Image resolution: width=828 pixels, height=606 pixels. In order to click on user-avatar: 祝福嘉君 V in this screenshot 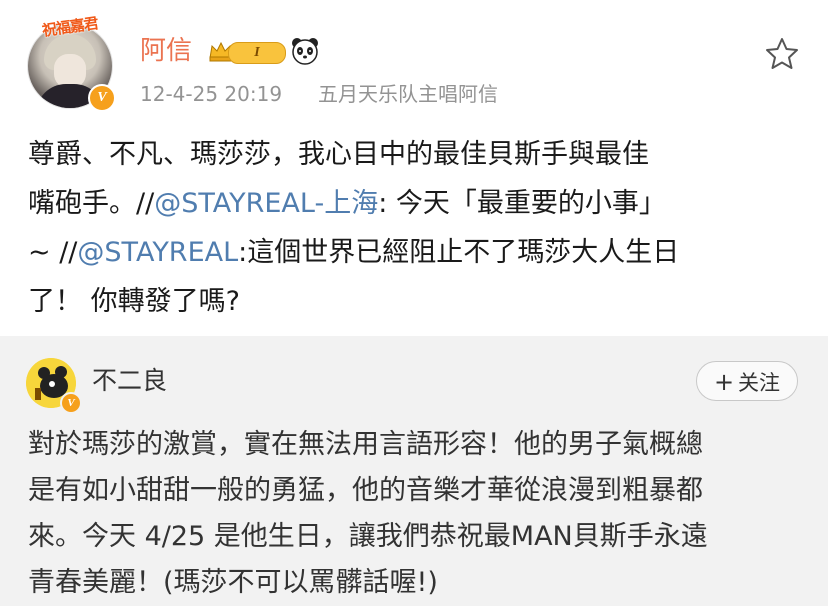, I will do `click(70, 63)`.